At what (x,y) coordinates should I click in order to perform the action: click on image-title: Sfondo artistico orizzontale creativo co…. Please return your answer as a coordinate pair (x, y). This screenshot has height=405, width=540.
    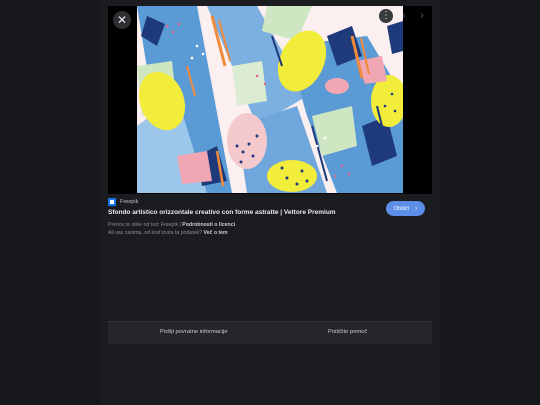
    Looking at the image, I should click on (222, 212).